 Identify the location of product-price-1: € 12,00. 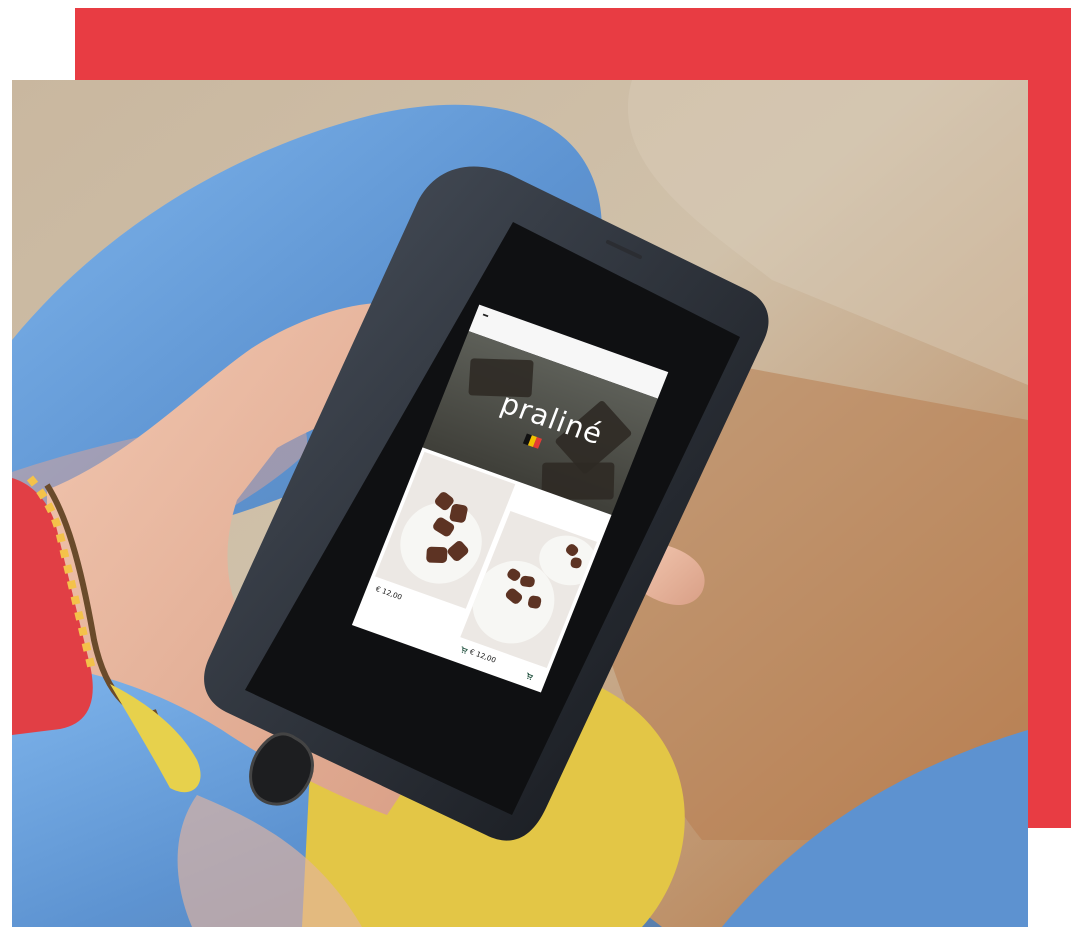
(389, 593).